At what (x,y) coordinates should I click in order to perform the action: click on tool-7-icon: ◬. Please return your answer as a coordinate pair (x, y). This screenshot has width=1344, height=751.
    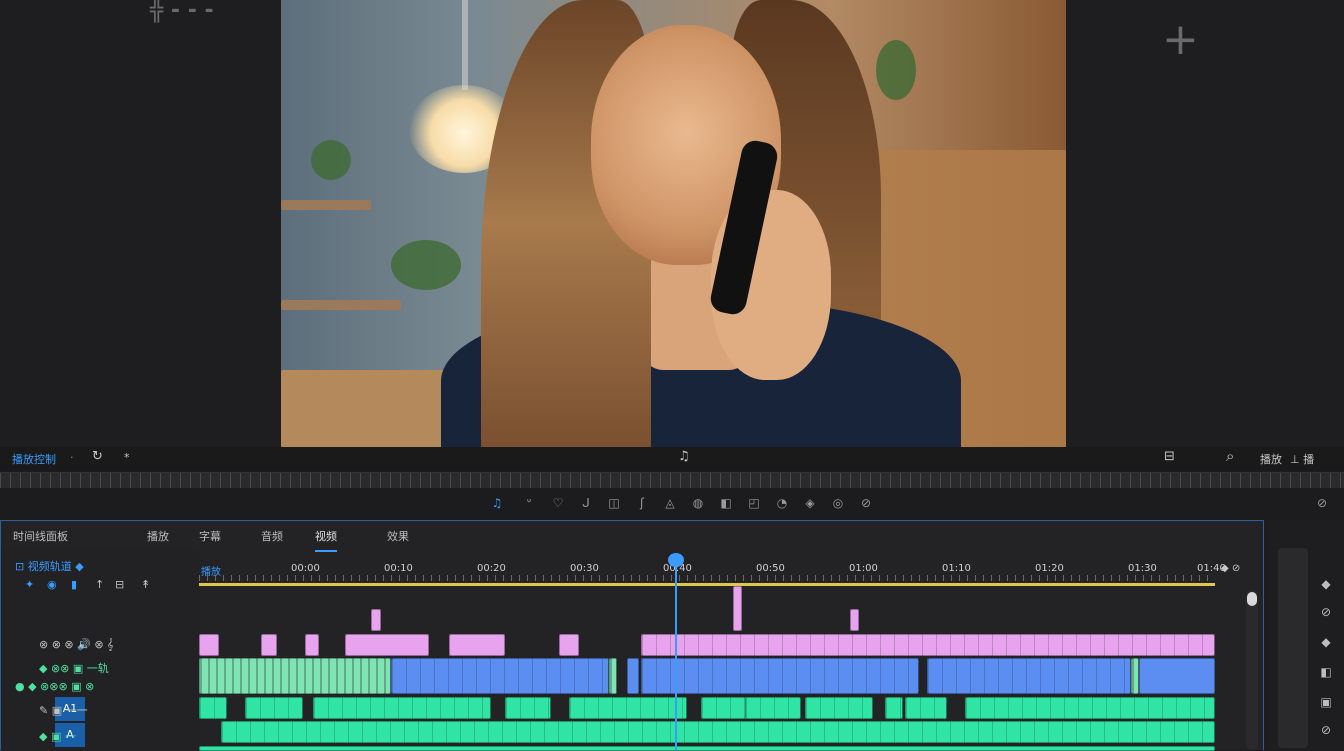
    Looking at the image, I should click on (670, 503).